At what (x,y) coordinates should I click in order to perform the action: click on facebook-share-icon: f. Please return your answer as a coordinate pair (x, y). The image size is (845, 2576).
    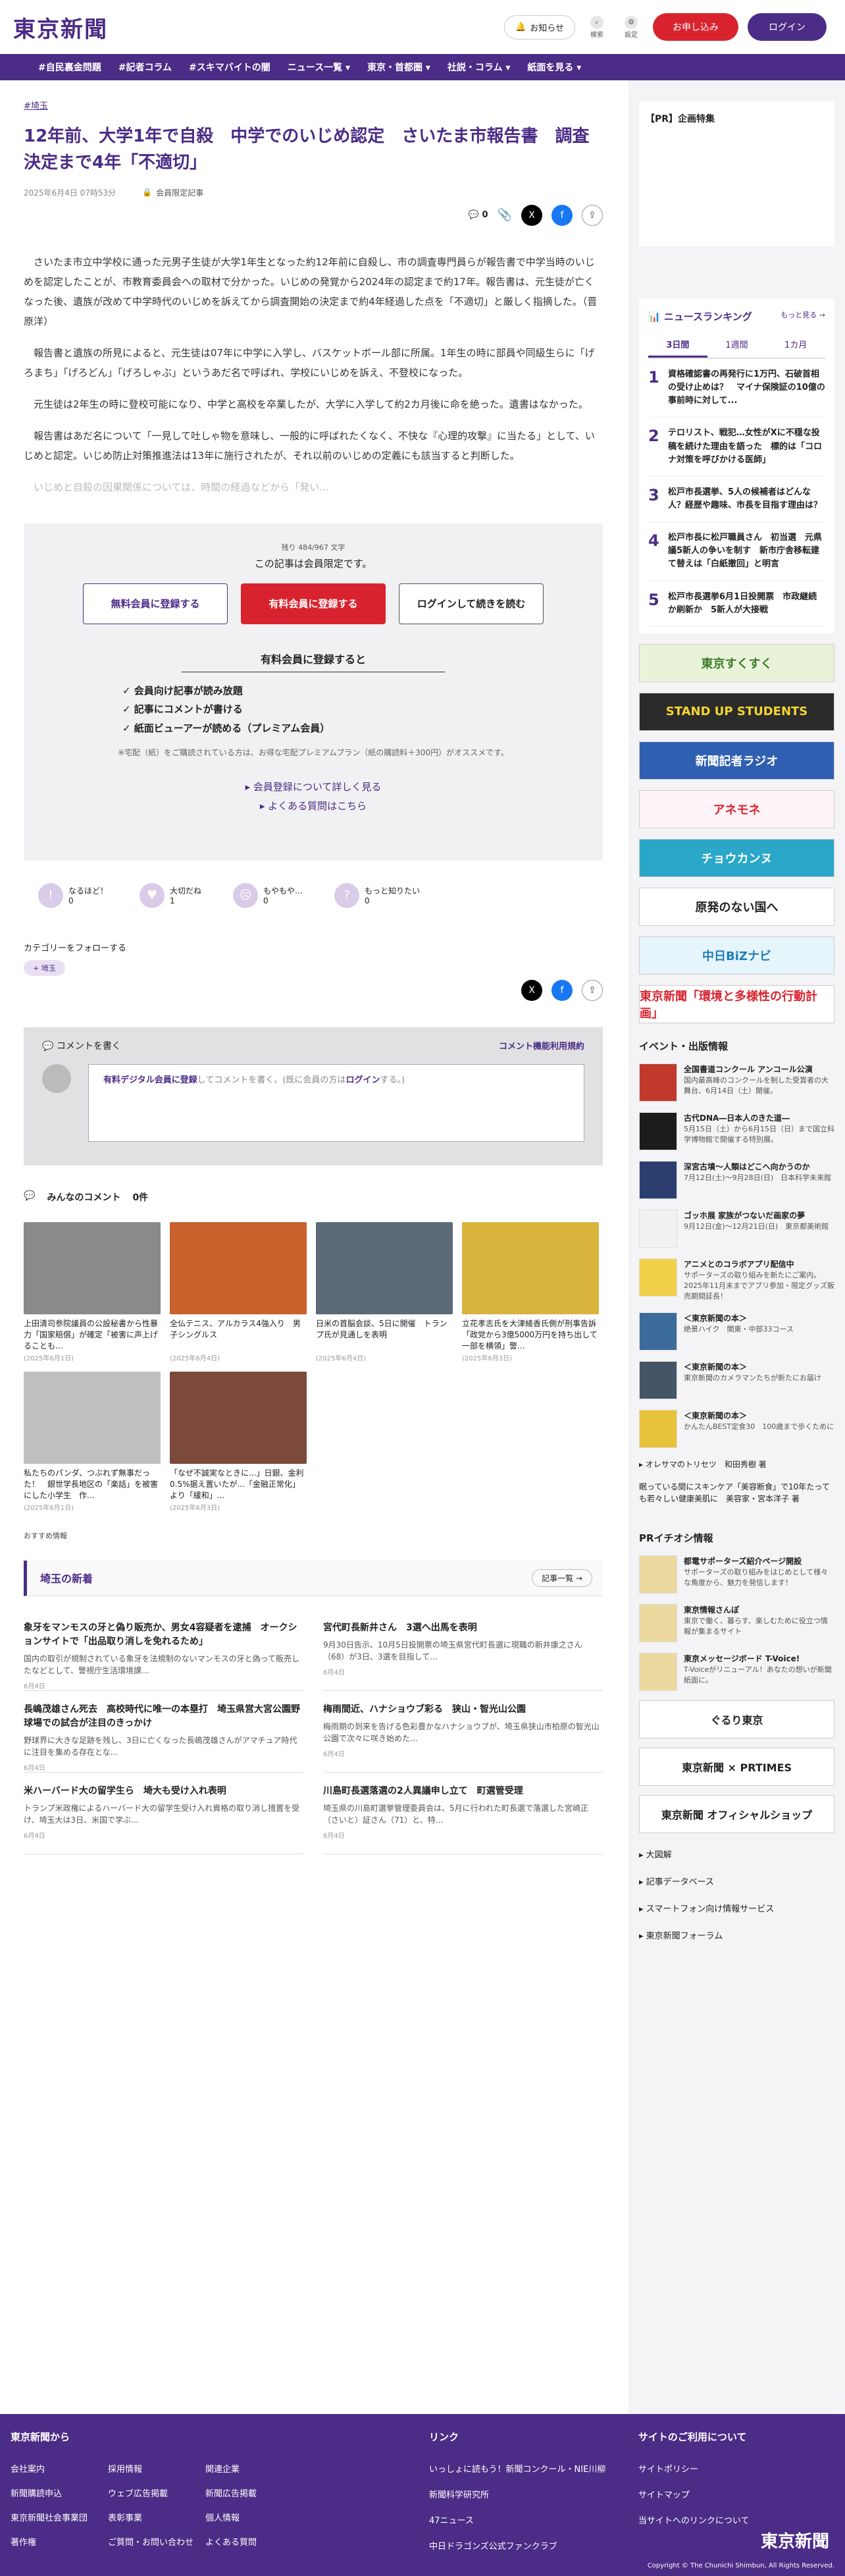
    Looking at the image, I should click on (562, 215).